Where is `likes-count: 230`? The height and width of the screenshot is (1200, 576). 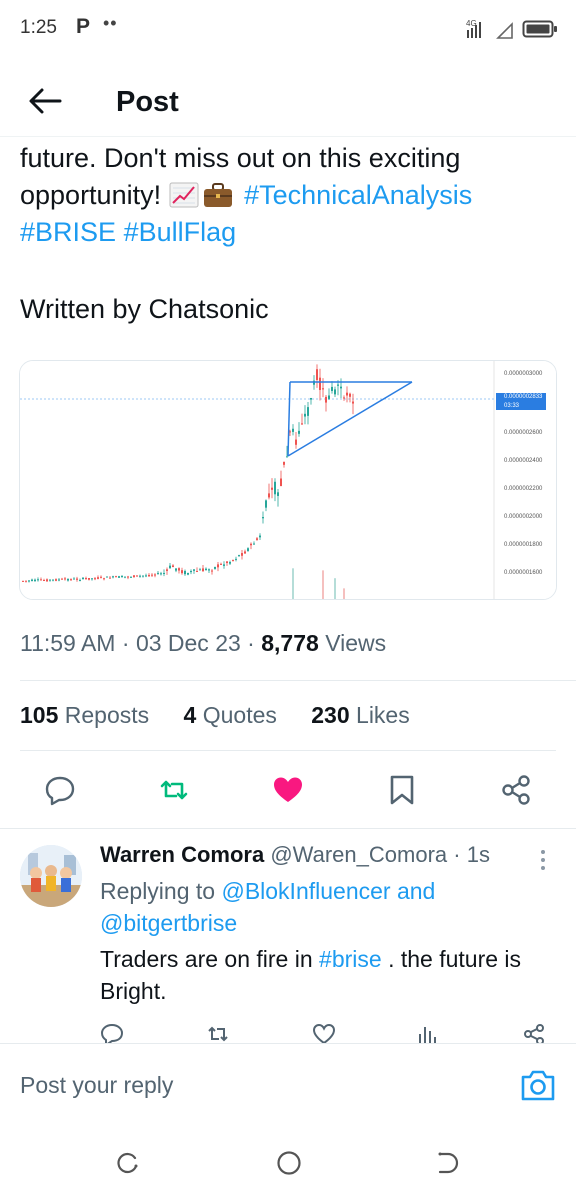
likes-count: 230 is located at coordinates (330, 715).